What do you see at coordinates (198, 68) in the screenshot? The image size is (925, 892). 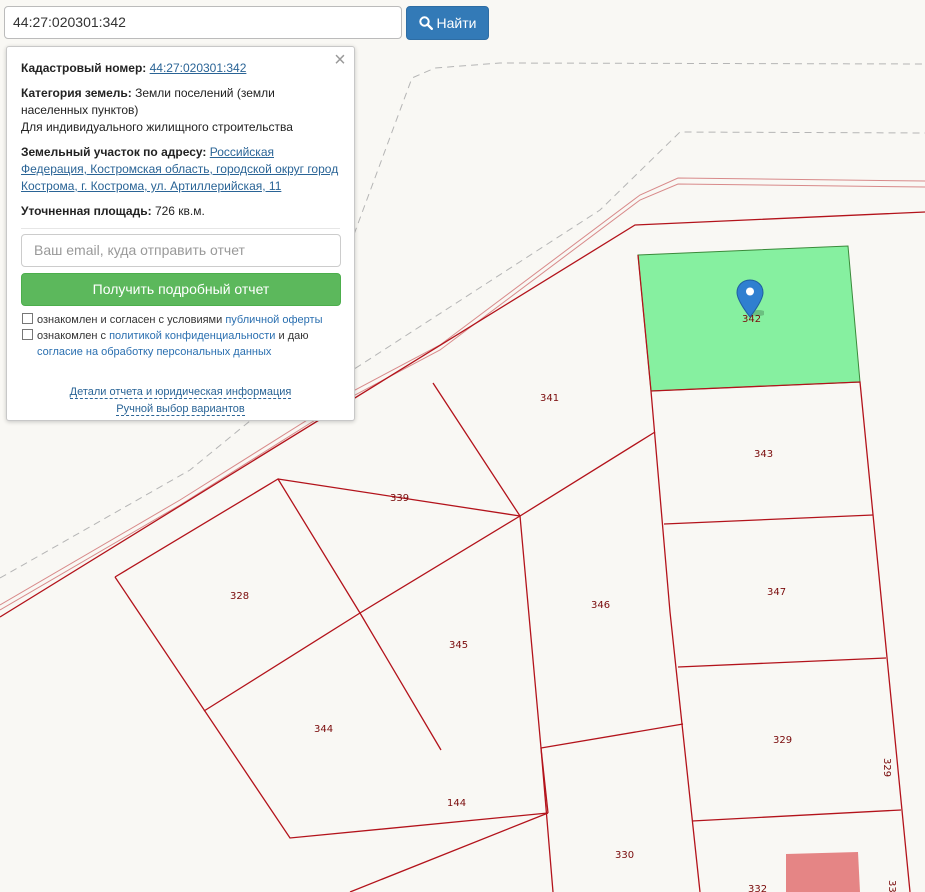 I see `cadastral-number-link: 44:27:020301:342` at bounding box center [198, 68].